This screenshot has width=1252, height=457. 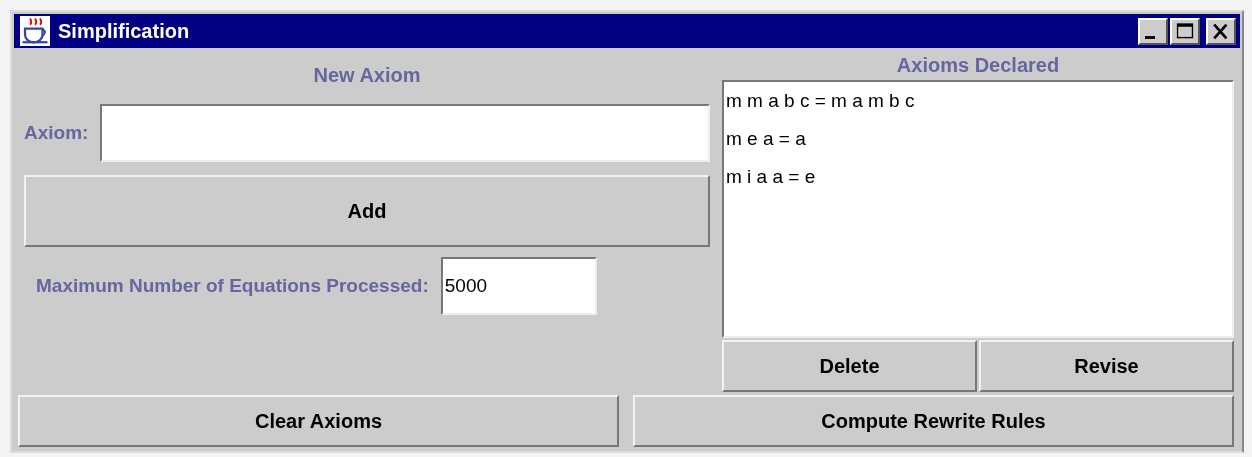 I want to click on minimize-icon, so click(x=1150, y=37).